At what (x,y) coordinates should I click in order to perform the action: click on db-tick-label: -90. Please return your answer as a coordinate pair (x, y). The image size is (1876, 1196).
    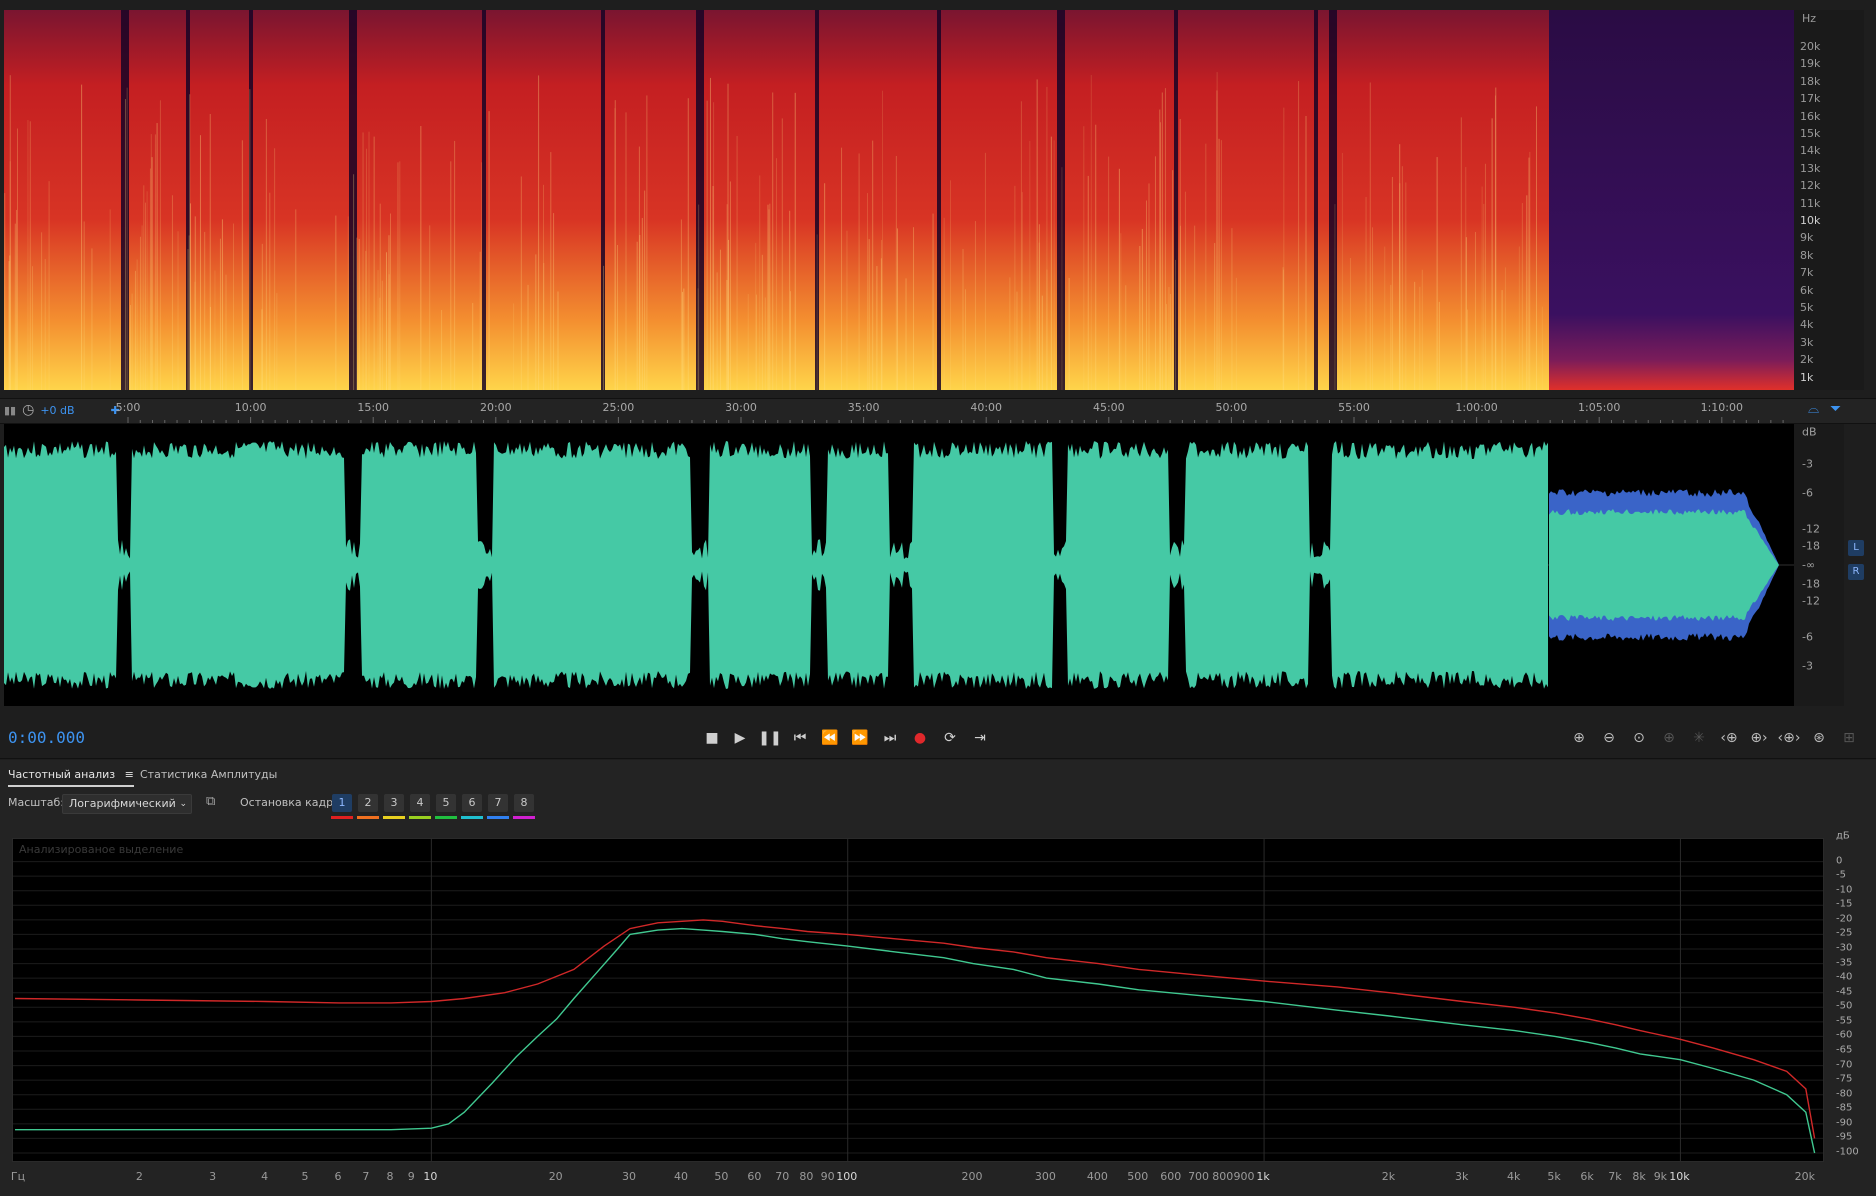
    Looking at the image, I should click on (1844, 1123).